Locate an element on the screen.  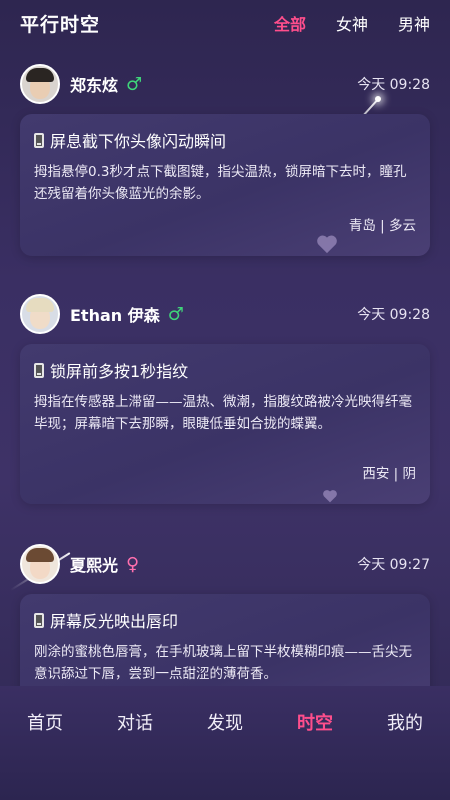
bottom-nav: 首页 对话 发现 时空 我的 is located at coordinates (225, 743).